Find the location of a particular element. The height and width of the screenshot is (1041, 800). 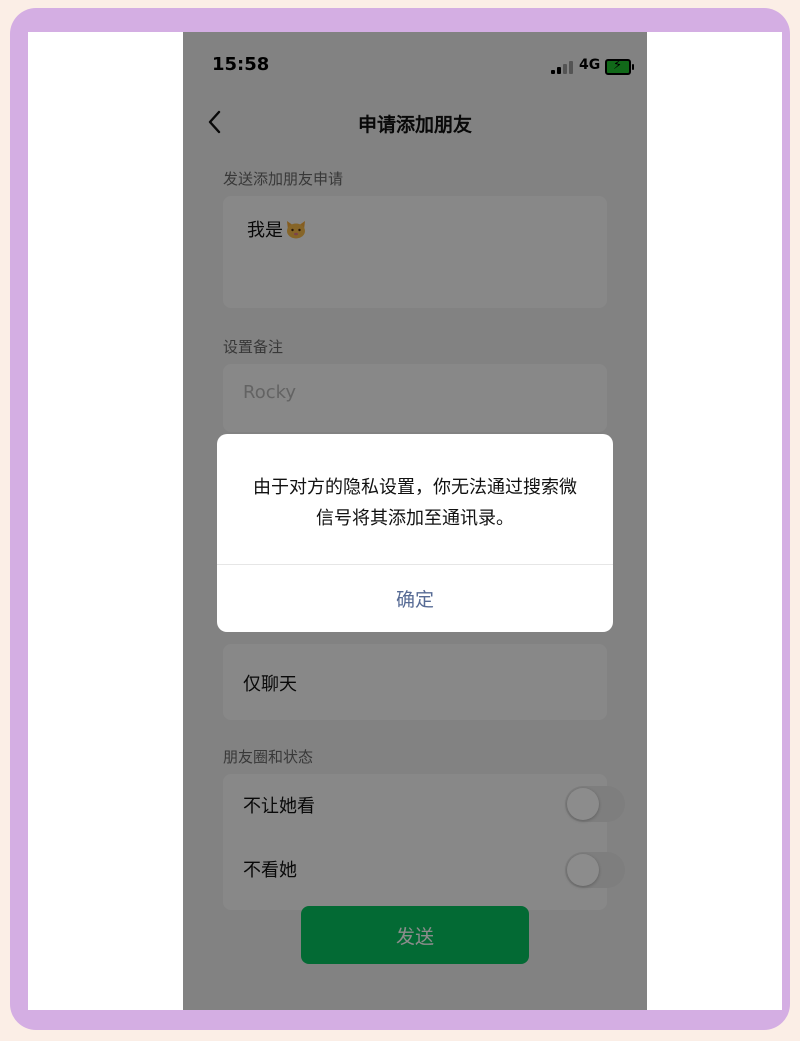

dialog-message: 由于对方的隐私设置，你无法通过搜索微信号将其添加至通讯录。 is located at coordinates (415, 503).